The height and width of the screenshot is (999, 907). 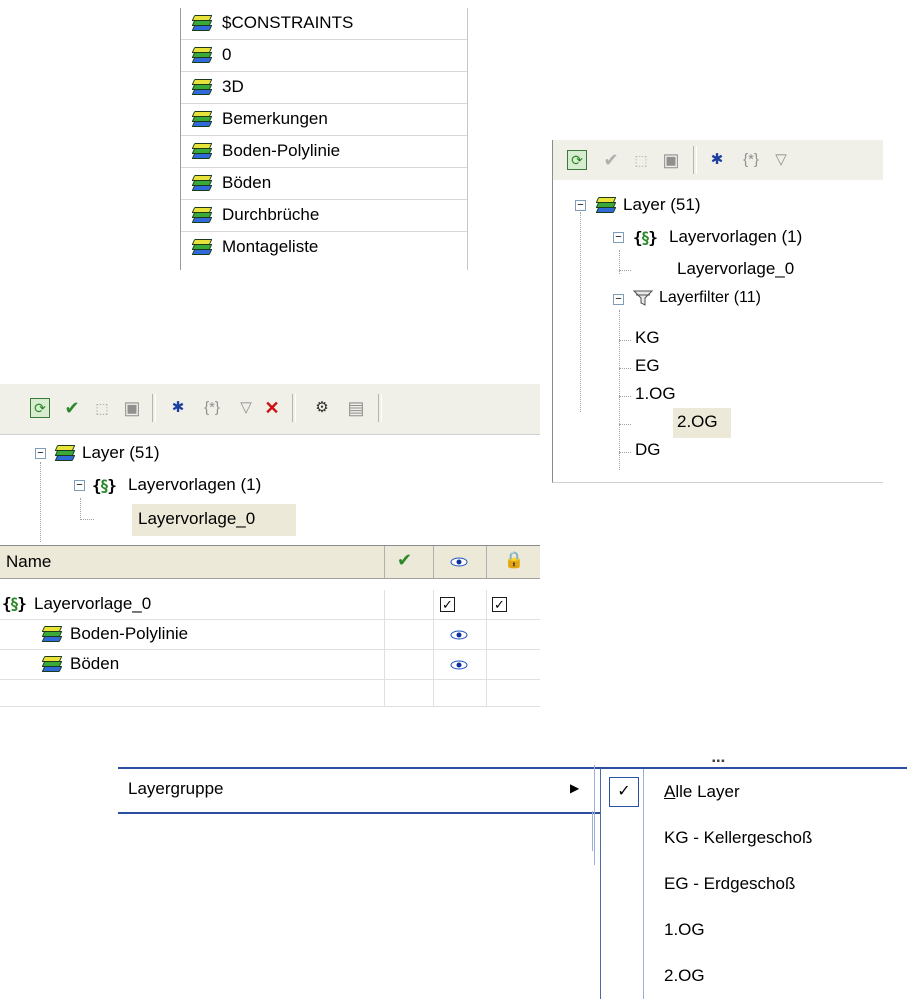 I want to click on table-header: Name ✔ 🔒, so click(x=270, y=562).